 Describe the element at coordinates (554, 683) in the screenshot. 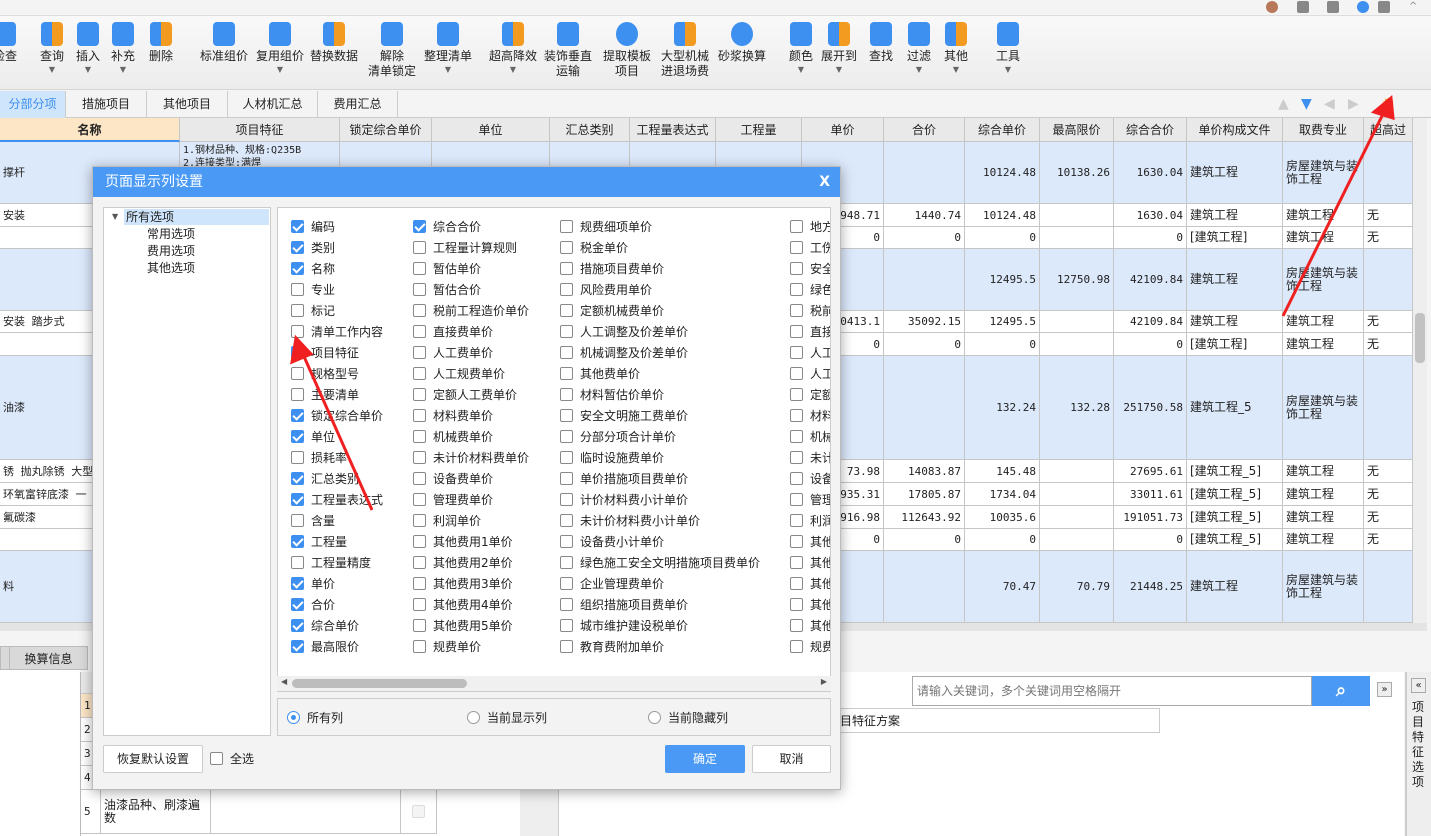

I see `checkbox-list-scrollbar: ◀ ▶` at that location.